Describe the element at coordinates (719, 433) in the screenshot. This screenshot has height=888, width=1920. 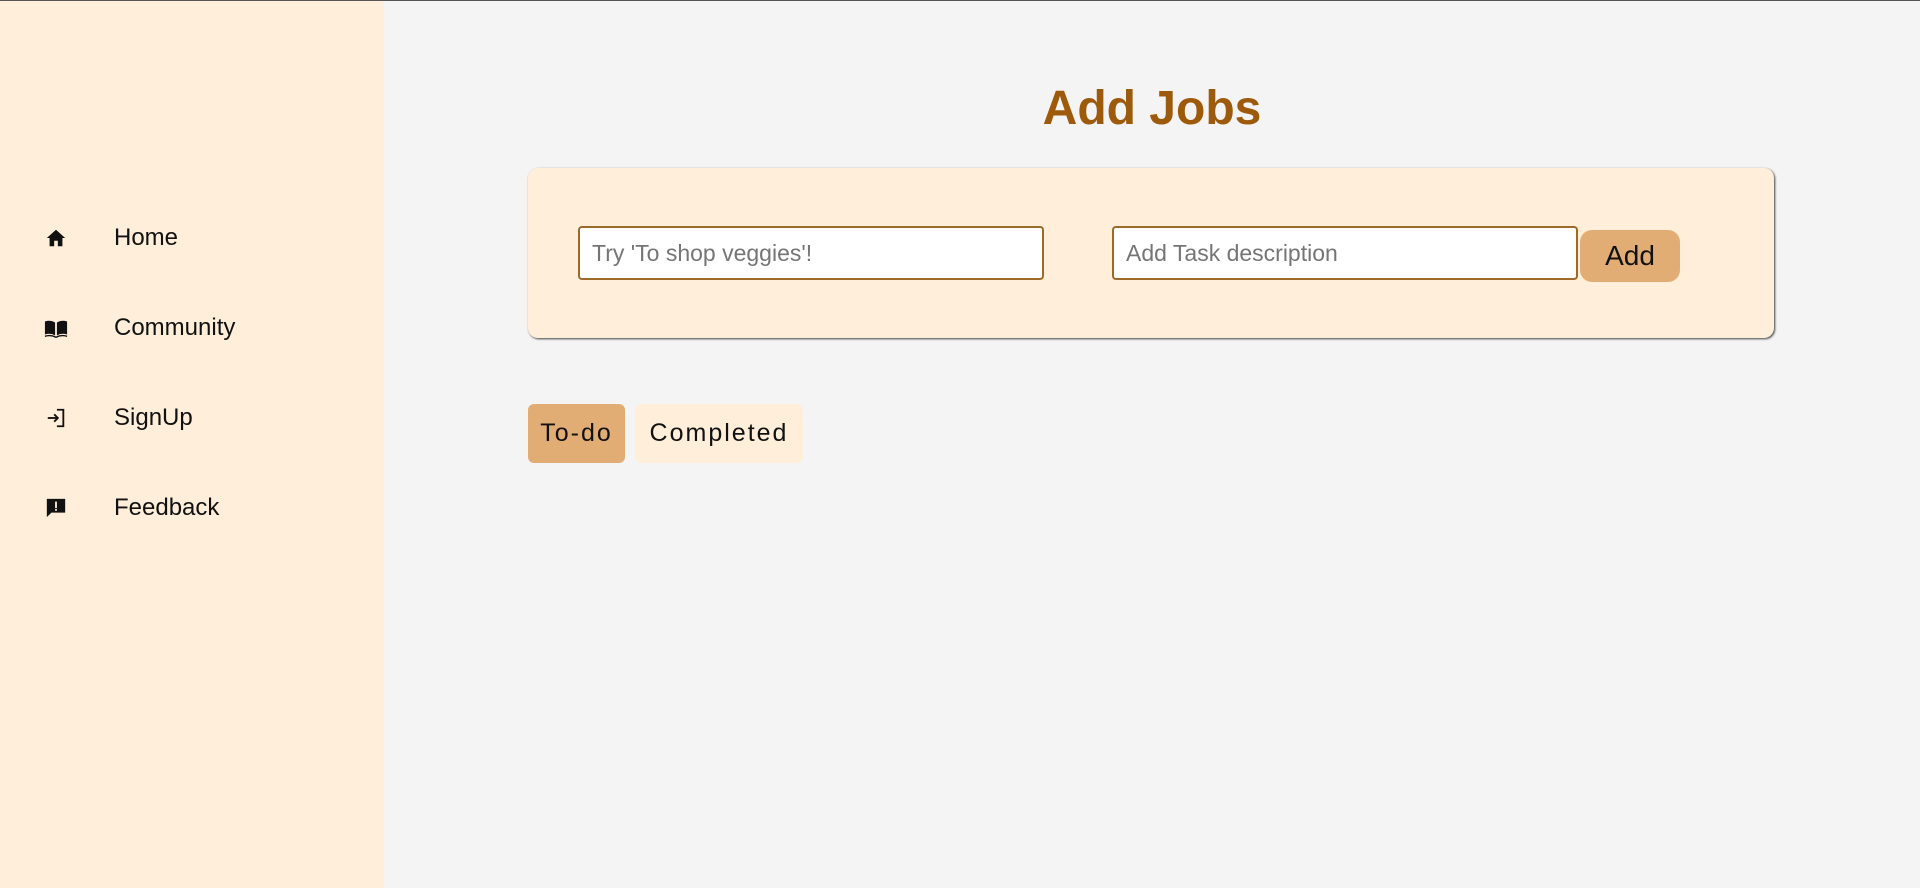
I see `tab-completed: Completed` at that location.